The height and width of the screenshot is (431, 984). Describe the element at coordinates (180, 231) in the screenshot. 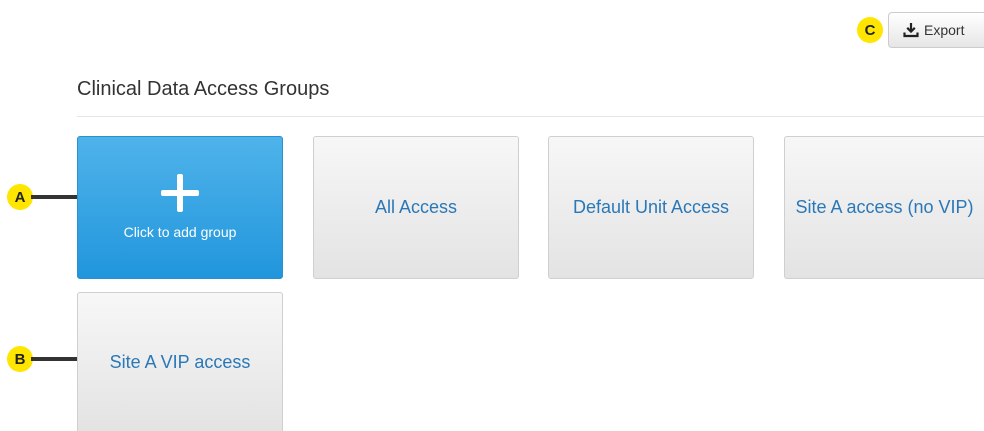

I see `add-group-label: Click to add group` at that location.